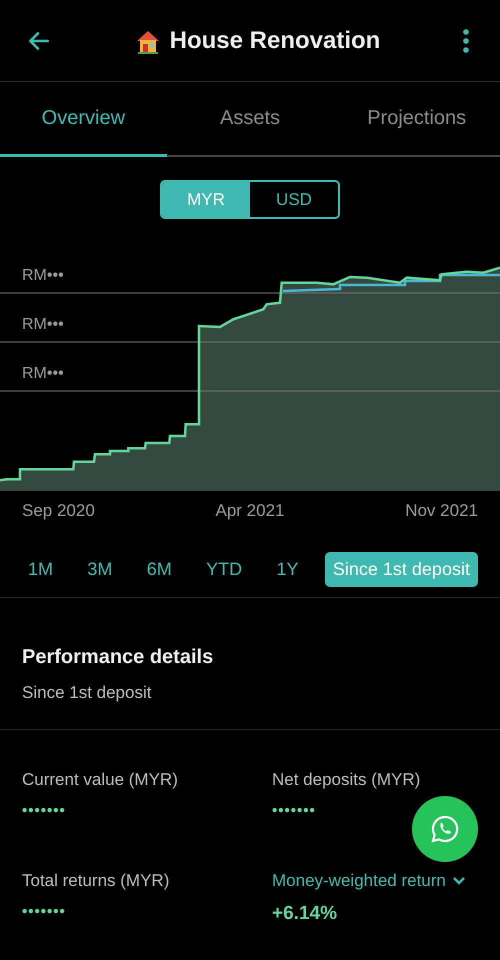 Image resolution: width=500 pixels, height=960 pixels. Describe the element at coordinates (416, 119) in the screenshot. I see `tab: Projections` at that location.